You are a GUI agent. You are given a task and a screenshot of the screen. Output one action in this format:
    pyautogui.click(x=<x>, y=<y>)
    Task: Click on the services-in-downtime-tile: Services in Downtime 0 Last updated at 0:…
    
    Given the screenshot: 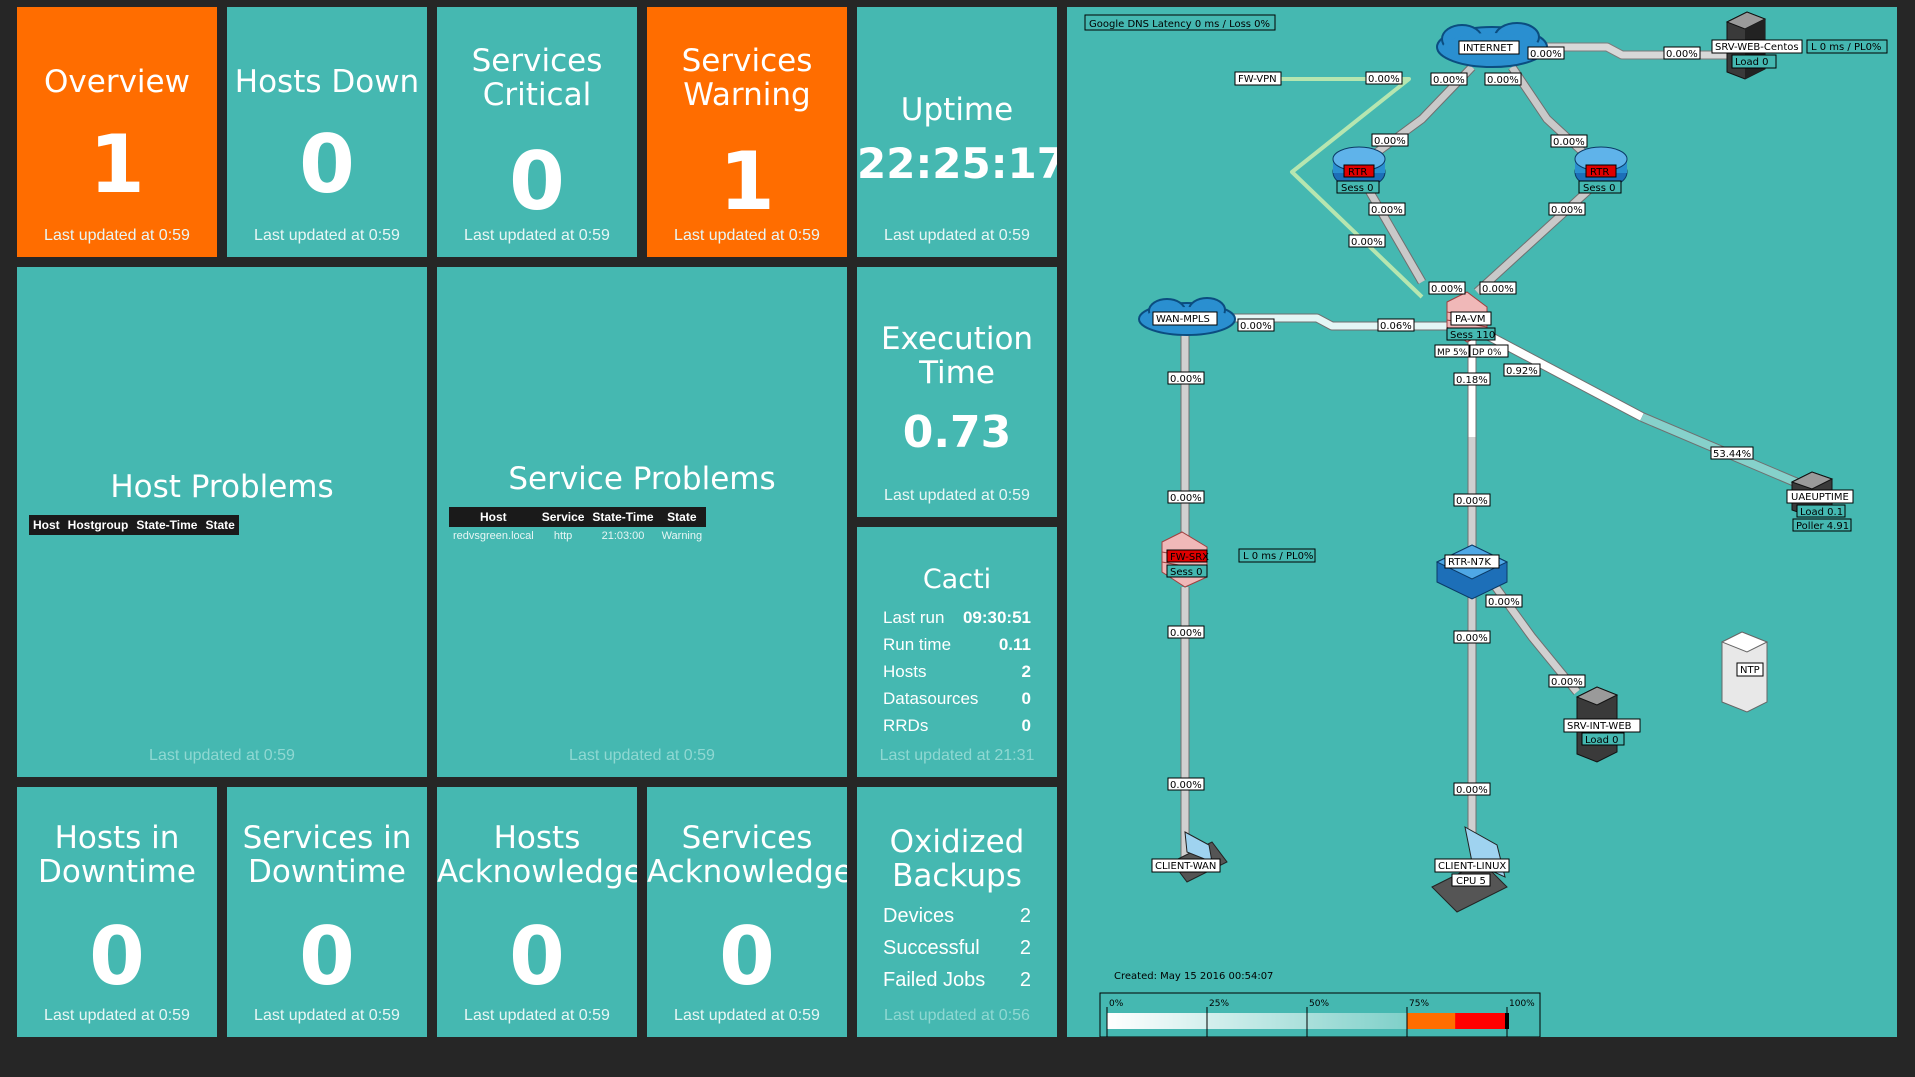 What is the action you would take?
    pyautogui.click(x=327, y=912)
    